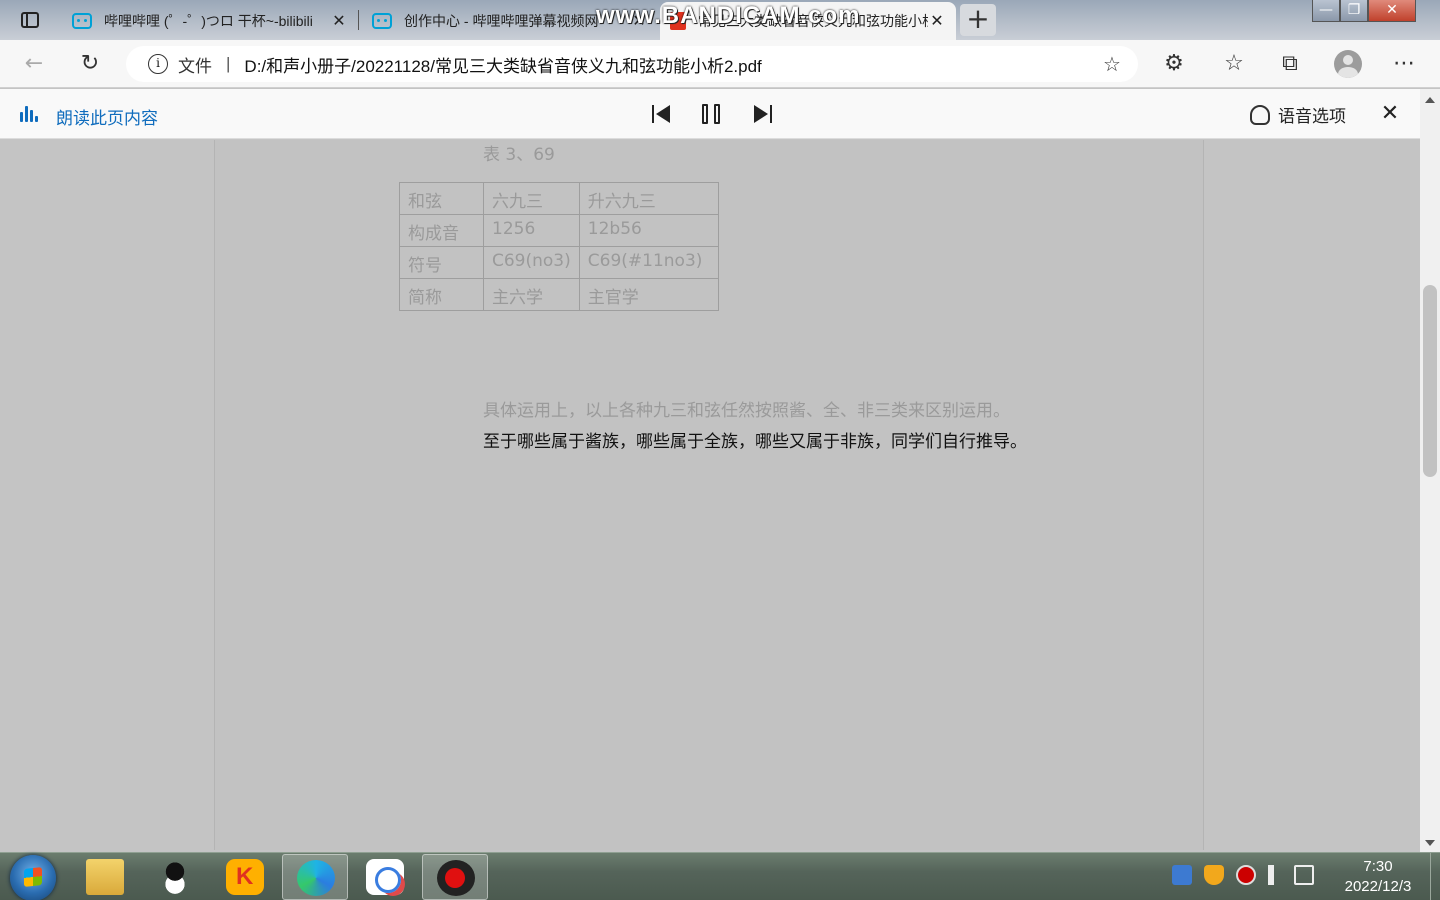 The image size is (1440, 900). I want to click on read-aloud-title: 朗读此页内容, so click(107, 119).